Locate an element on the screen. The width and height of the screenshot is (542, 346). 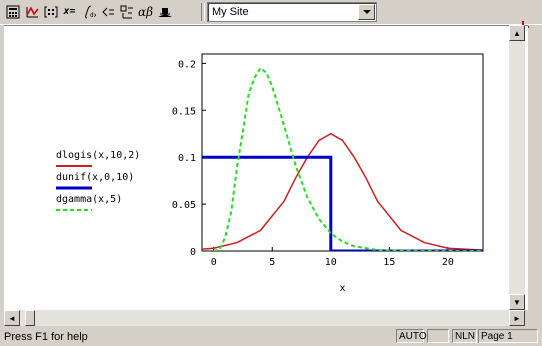
symbolic-icon is located at coordinates (164, 11).